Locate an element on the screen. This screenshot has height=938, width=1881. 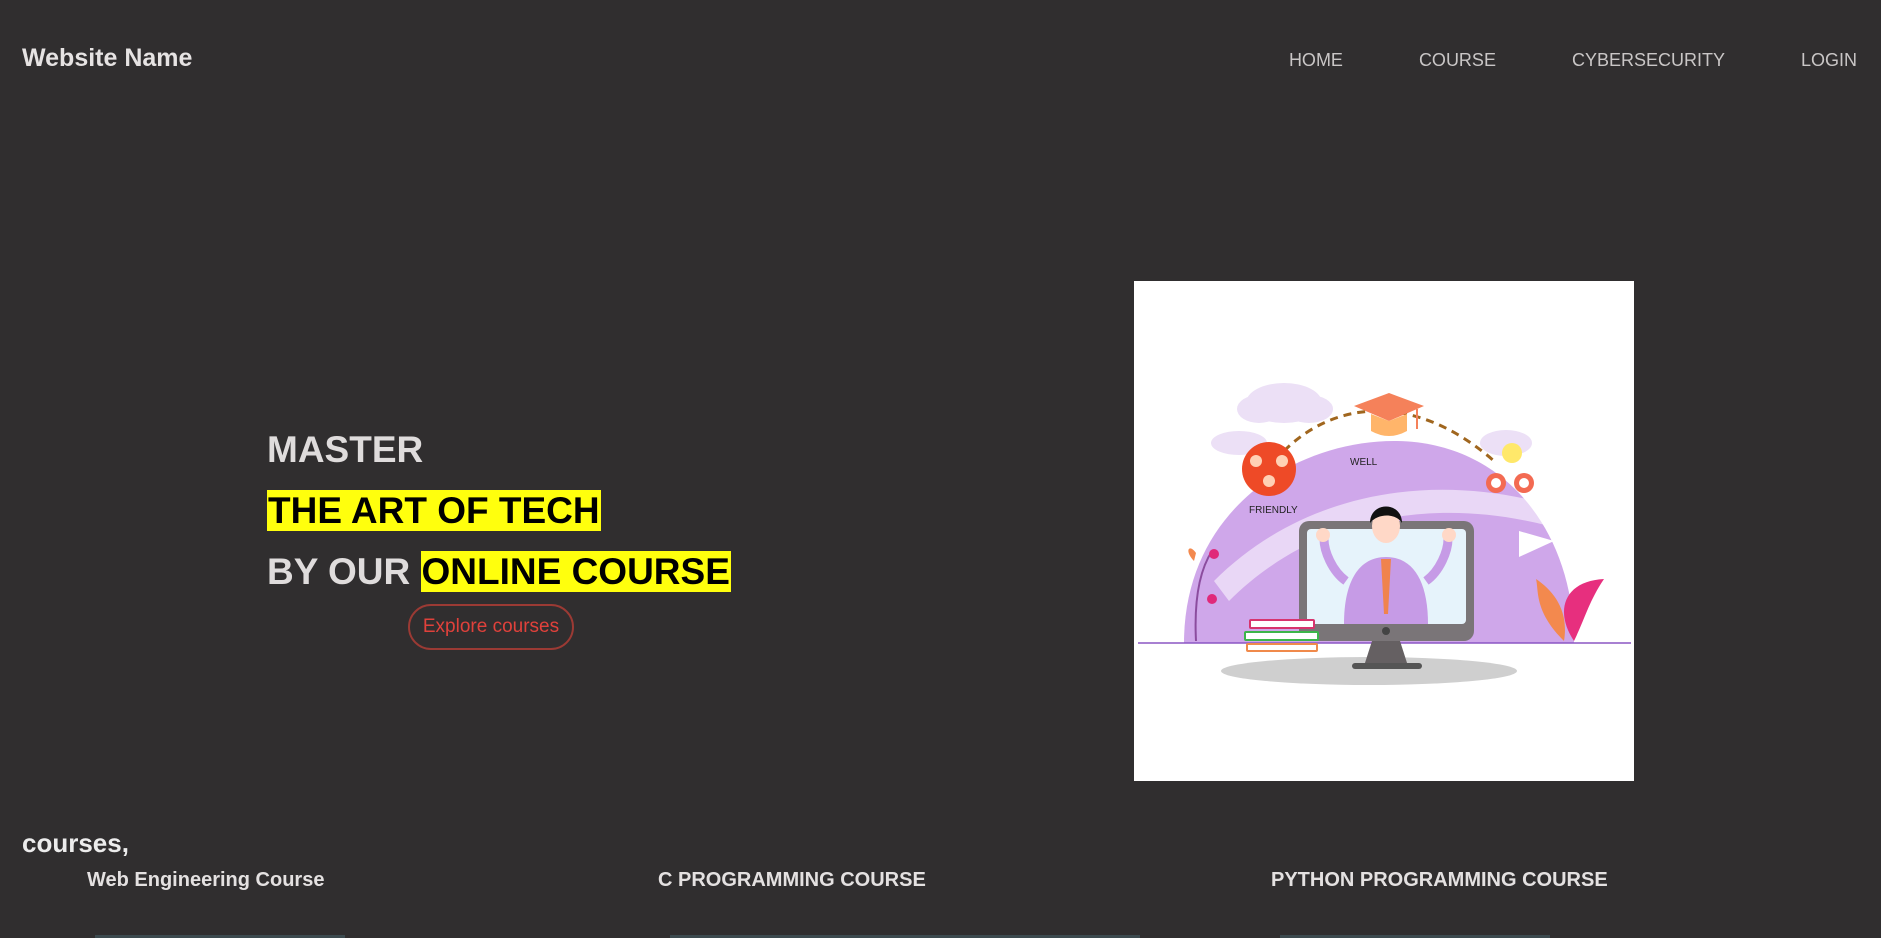
label-well: WELL is located at coordinates (1364, 462).